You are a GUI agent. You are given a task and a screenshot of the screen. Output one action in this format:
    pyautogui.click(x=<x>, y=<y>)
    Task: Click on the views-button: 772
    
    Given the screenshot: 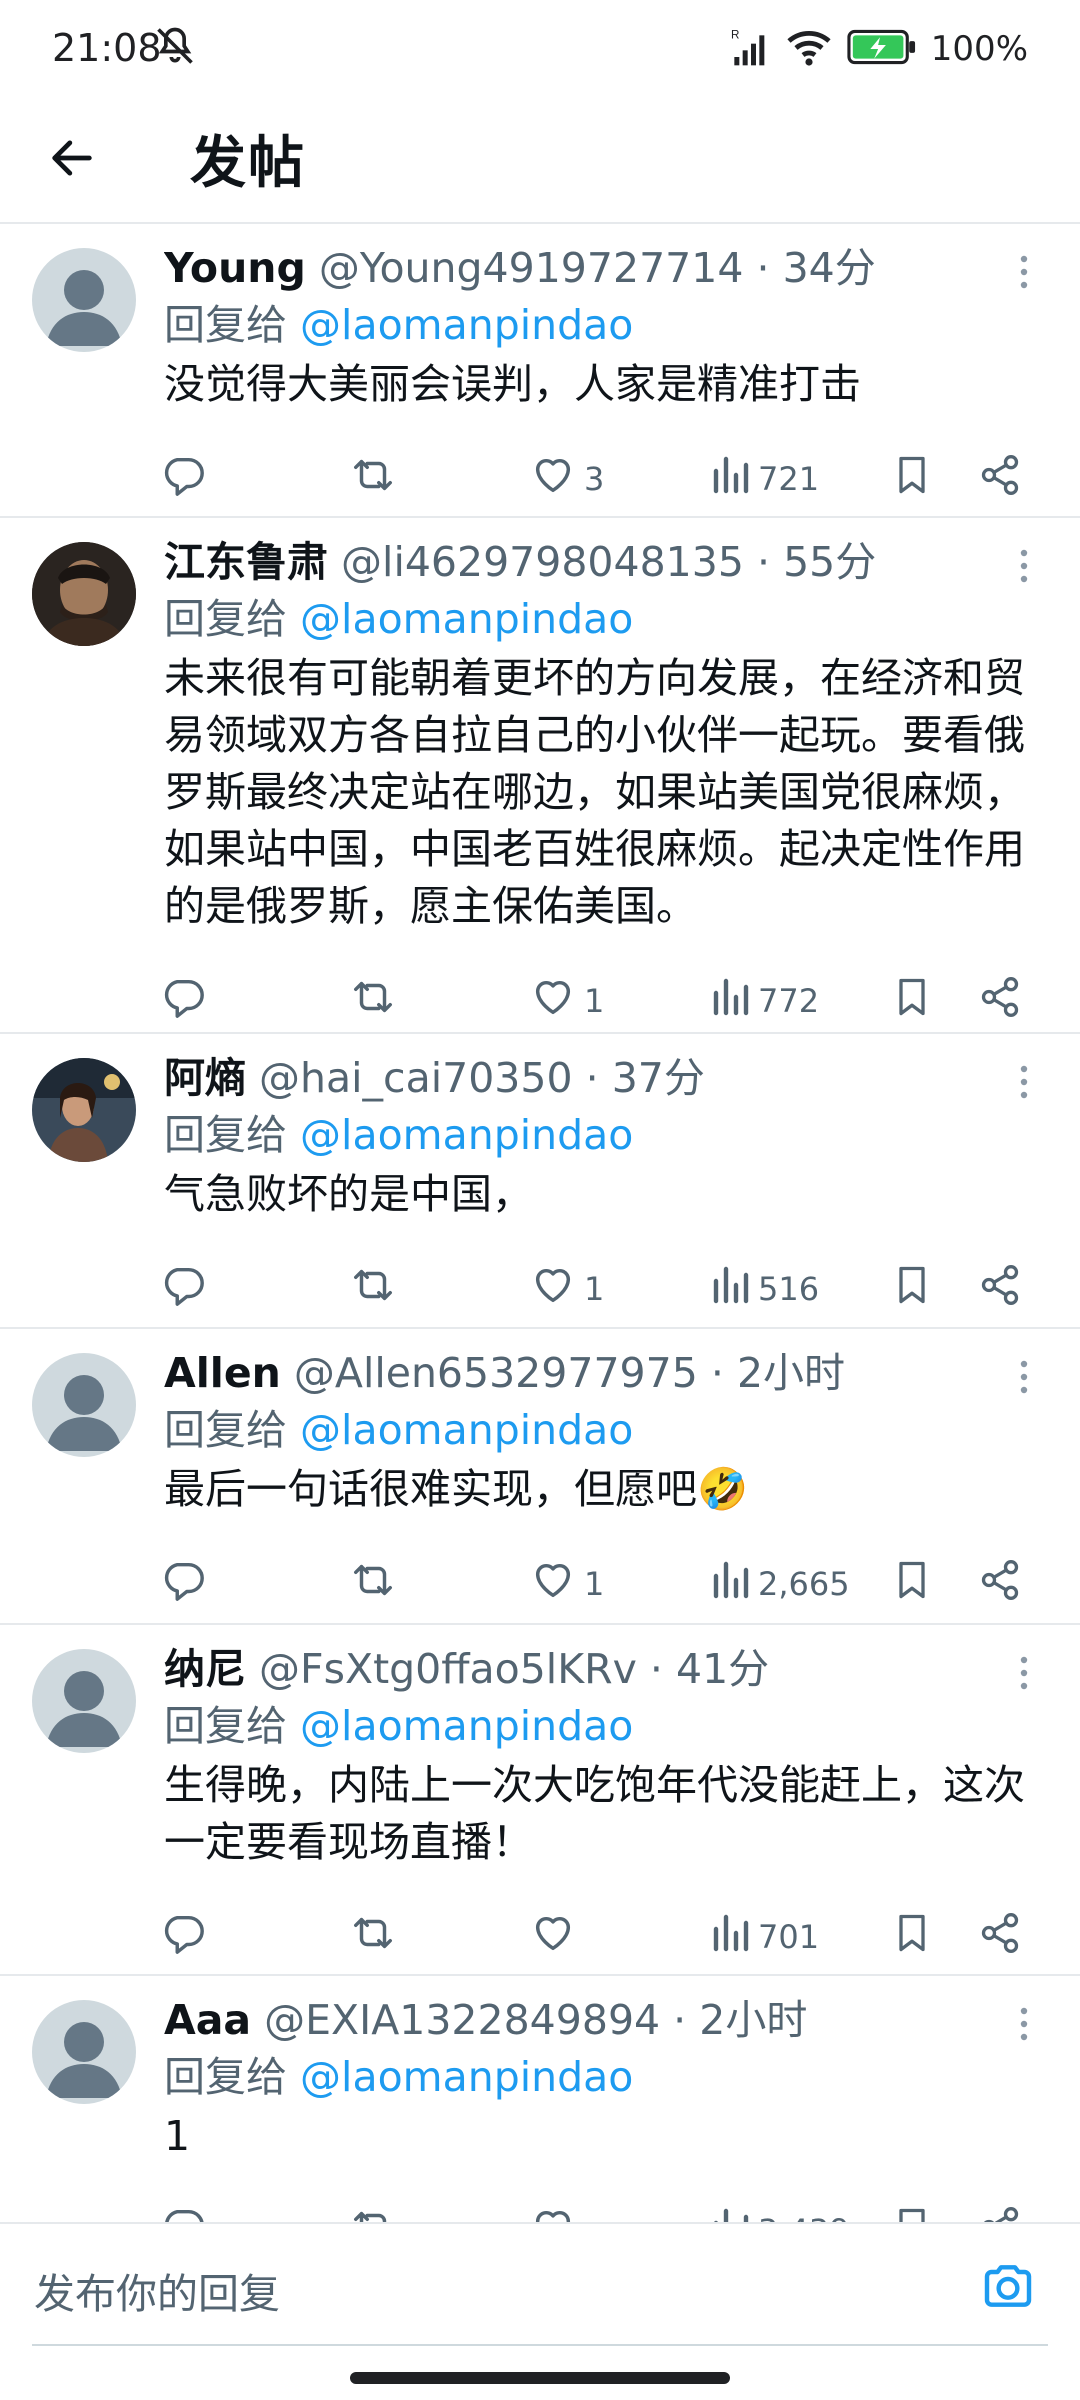 What is the action you would take?
    pyautogui.click(x=764, y=1001)
    